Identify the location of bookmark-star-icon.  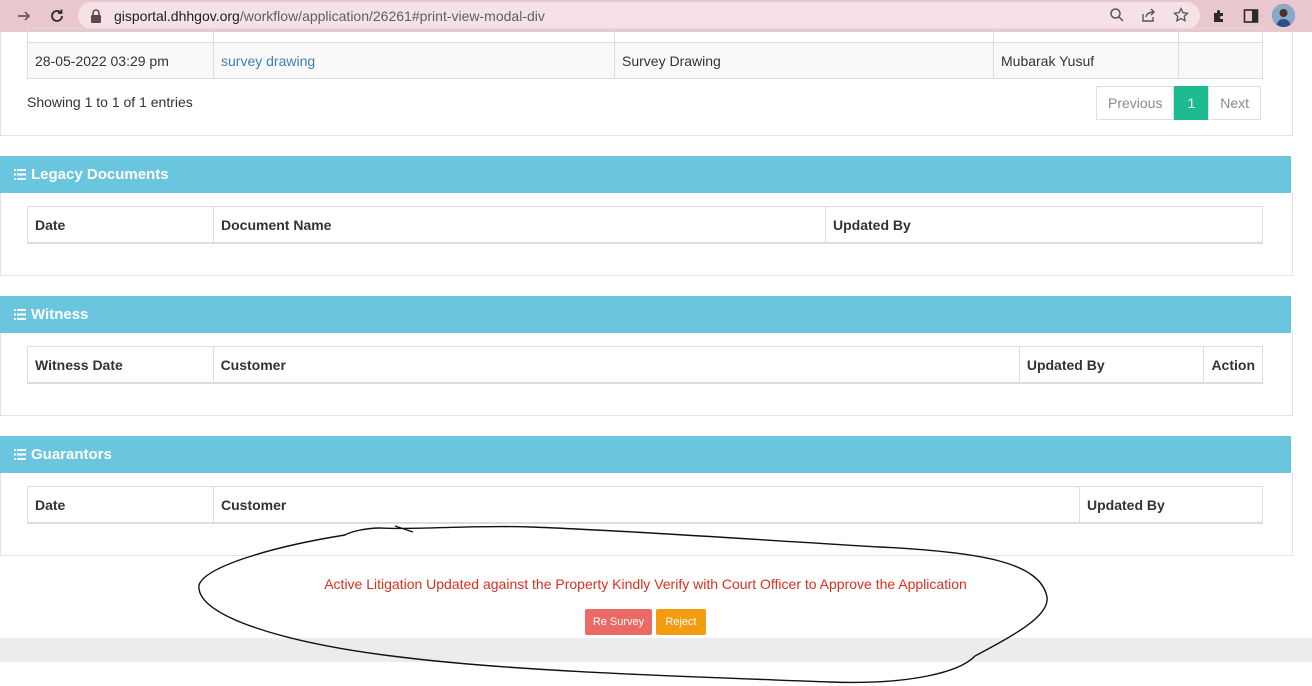
(1181, 15).